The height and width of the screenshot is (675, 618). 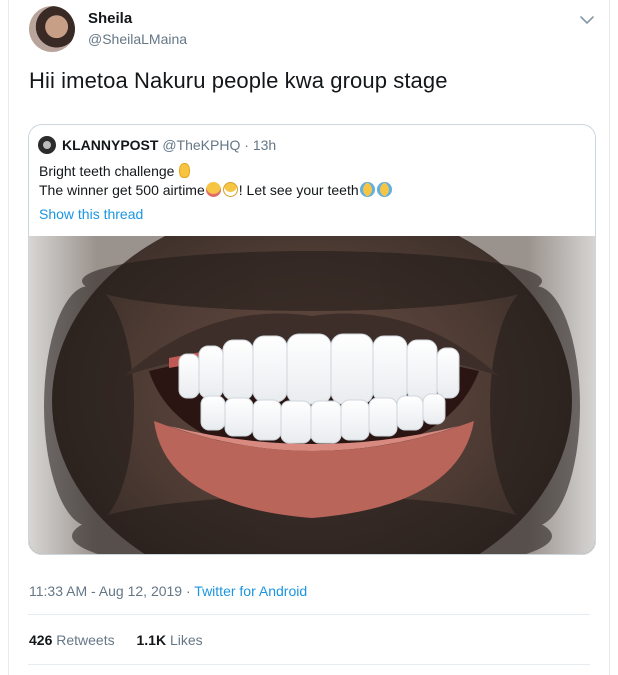 I want to click on tweet-text: Hii imetoa Nakuru people kwa group stage, so click(x=238, y=80).